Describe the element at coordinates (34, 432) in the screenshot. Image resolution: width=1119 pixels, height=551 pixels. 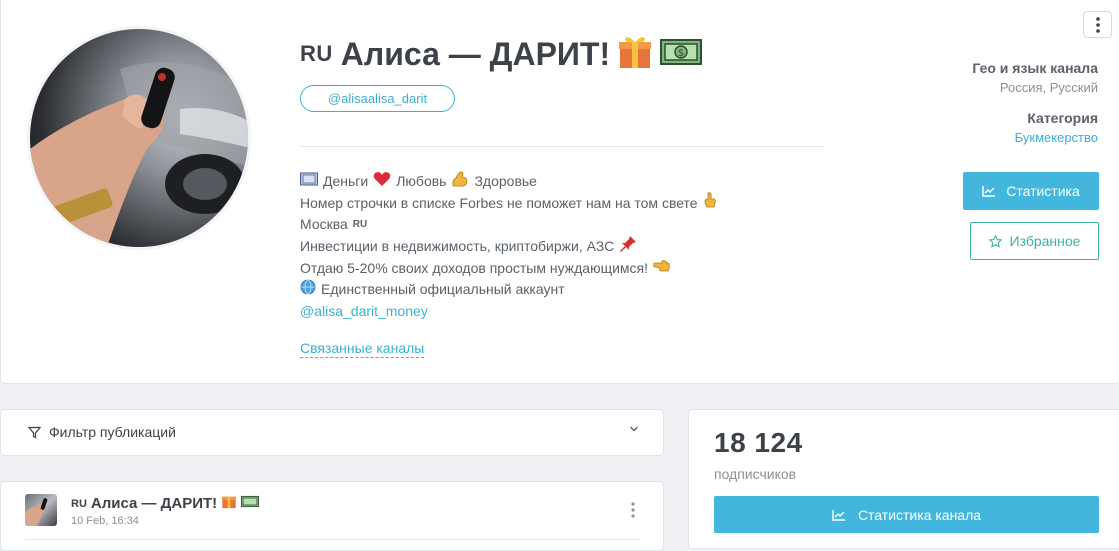
I see `filter-icon` at that location.